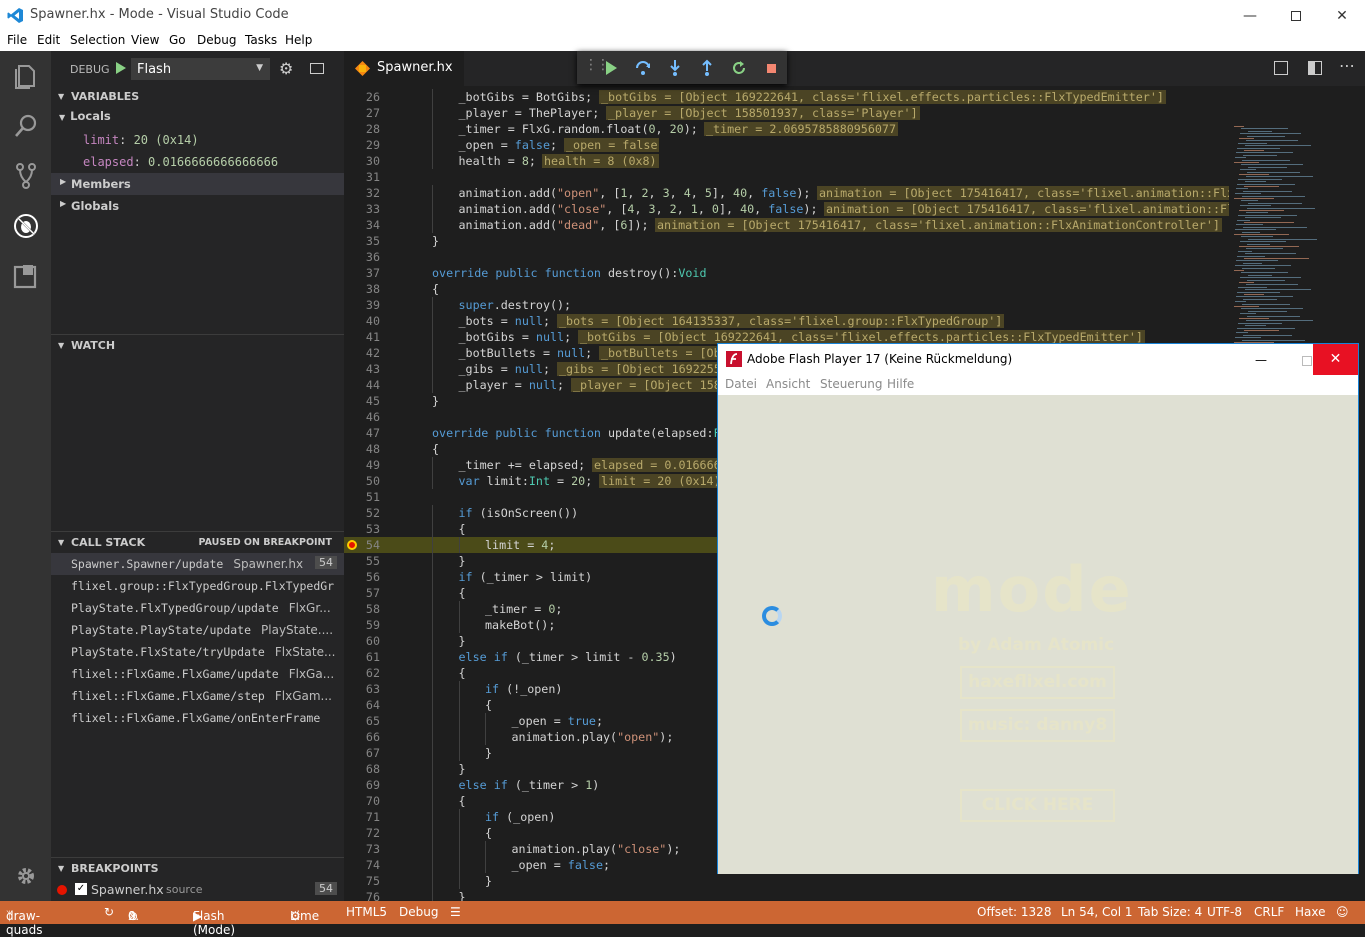 The height and width of the screenshot is (937, 1365). What do you see at coordinates (1037, 725) in the screenshot?
I see `music-link: music: danny8` at bounding box center [1037, 725].